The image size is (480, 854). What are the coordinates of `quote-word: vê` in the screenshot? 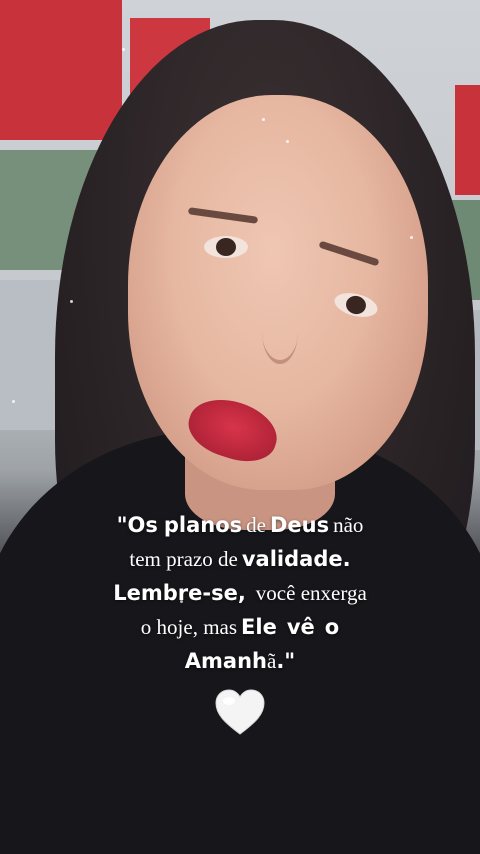 It's located at (300, 627).